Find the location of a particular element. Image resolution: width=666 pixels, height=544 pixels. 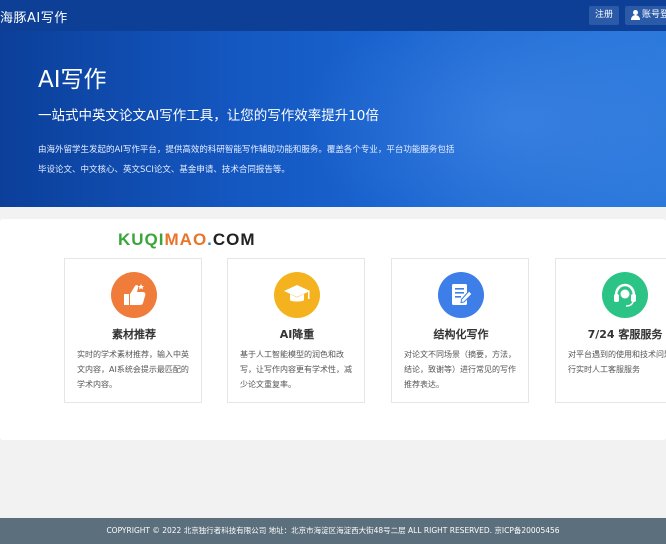

document-edit-icon is located at coordinates (462, 294).